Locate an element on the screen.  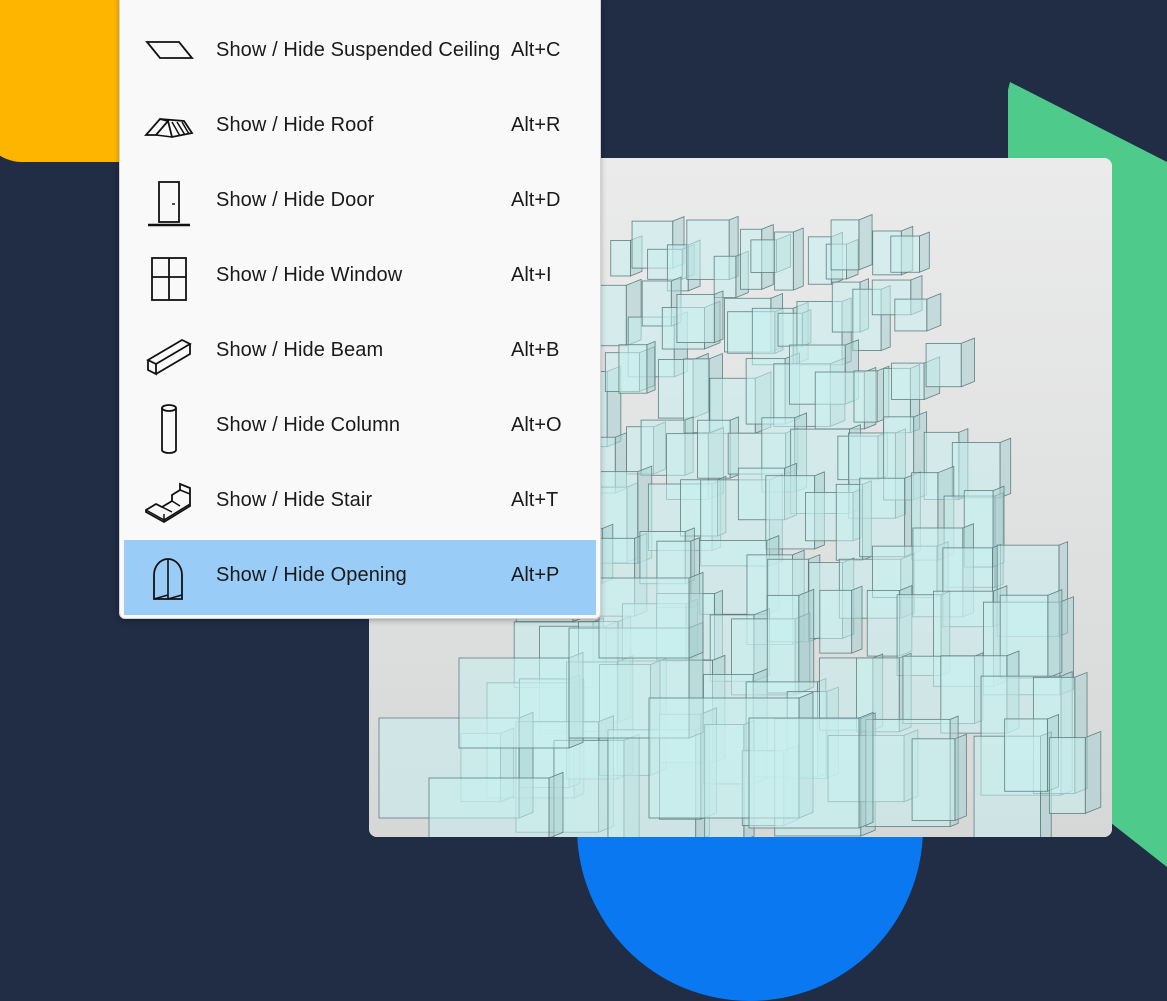
menu-item-shortcut: Alt+T is located at coordinates (535, 500).